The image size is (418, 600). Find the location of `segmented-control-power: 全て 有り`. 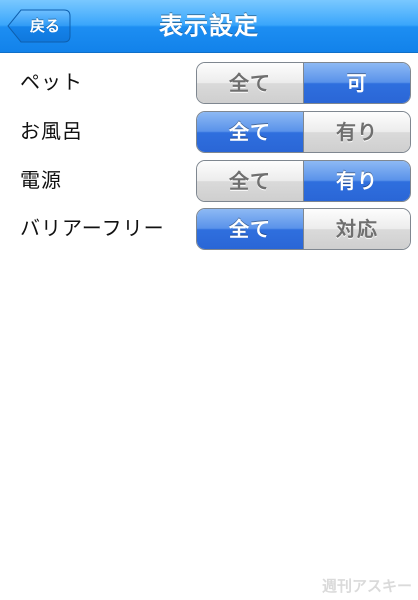

segmented-control-power: 全て 有り is located at coordinates (303, 181).